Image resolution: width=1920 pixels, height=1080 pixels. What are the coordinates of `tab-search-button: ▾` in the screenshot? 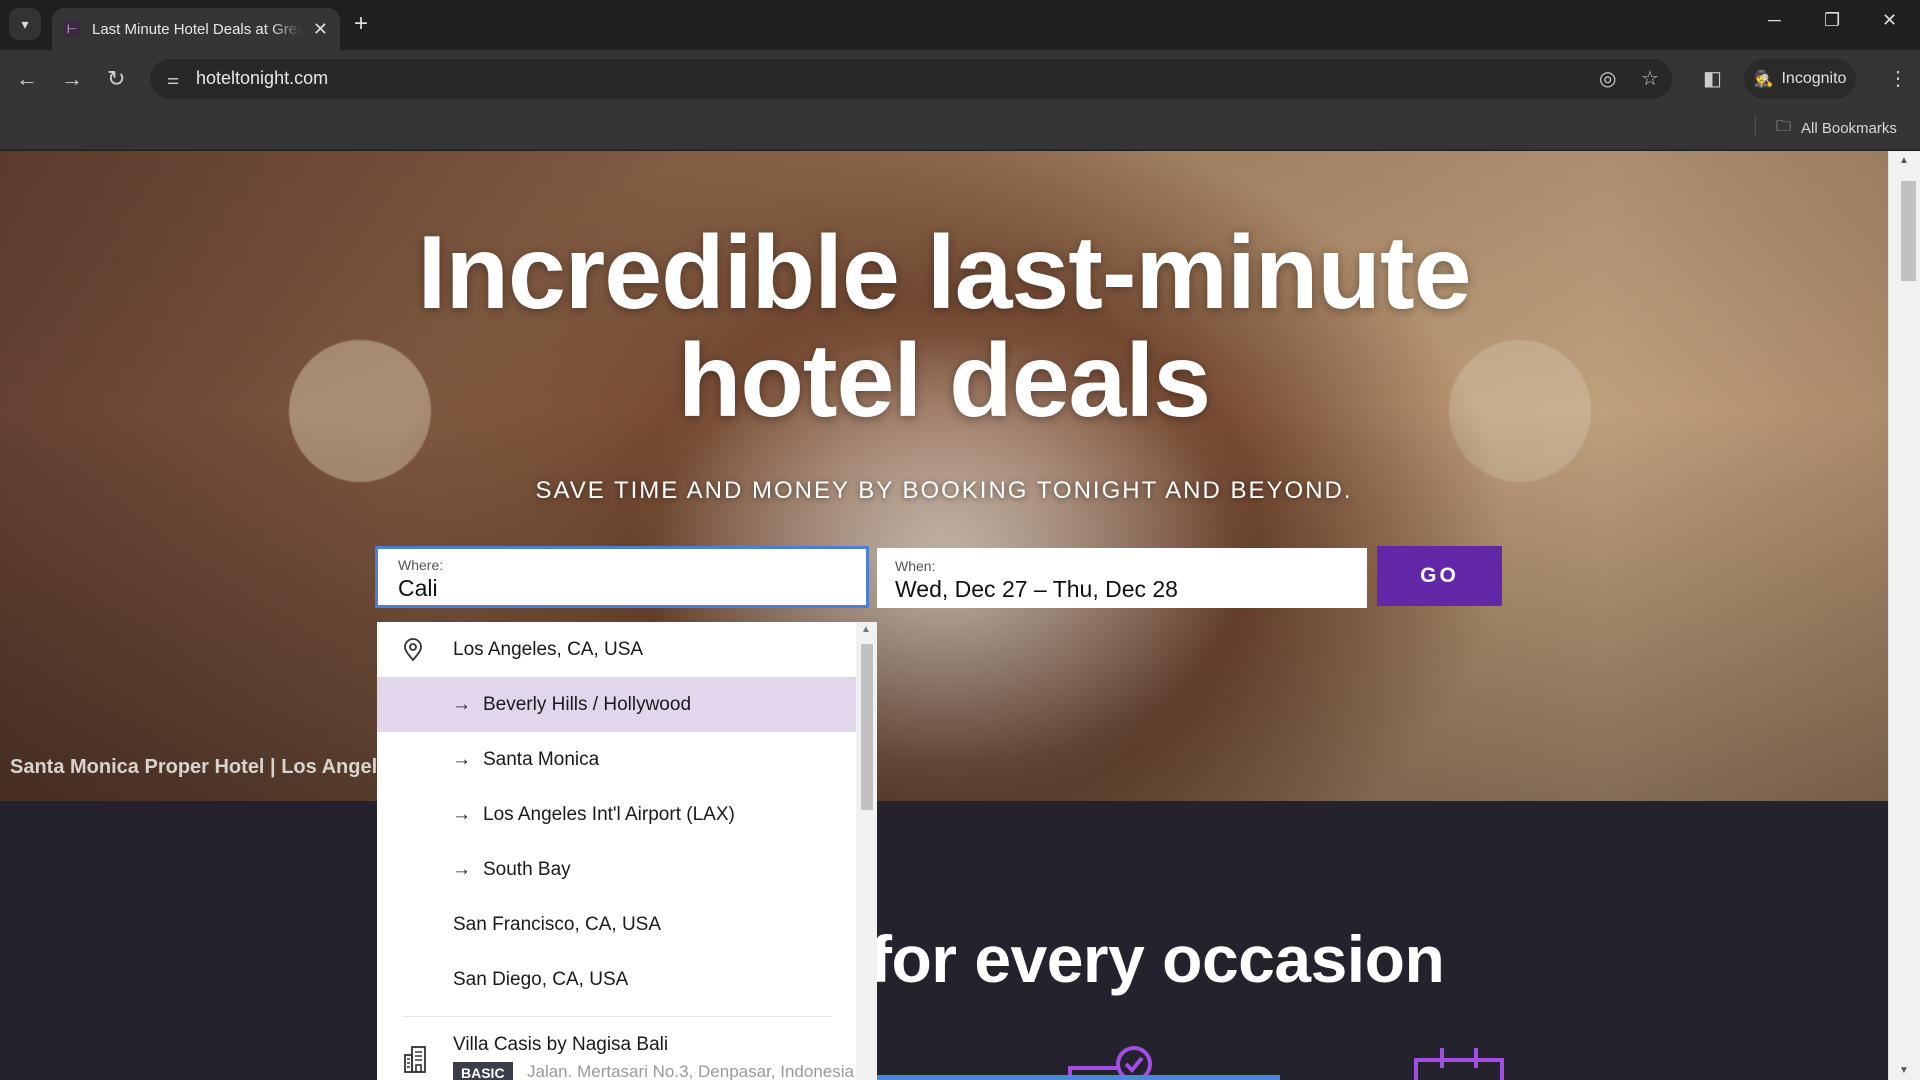 It's located at (25, 24).